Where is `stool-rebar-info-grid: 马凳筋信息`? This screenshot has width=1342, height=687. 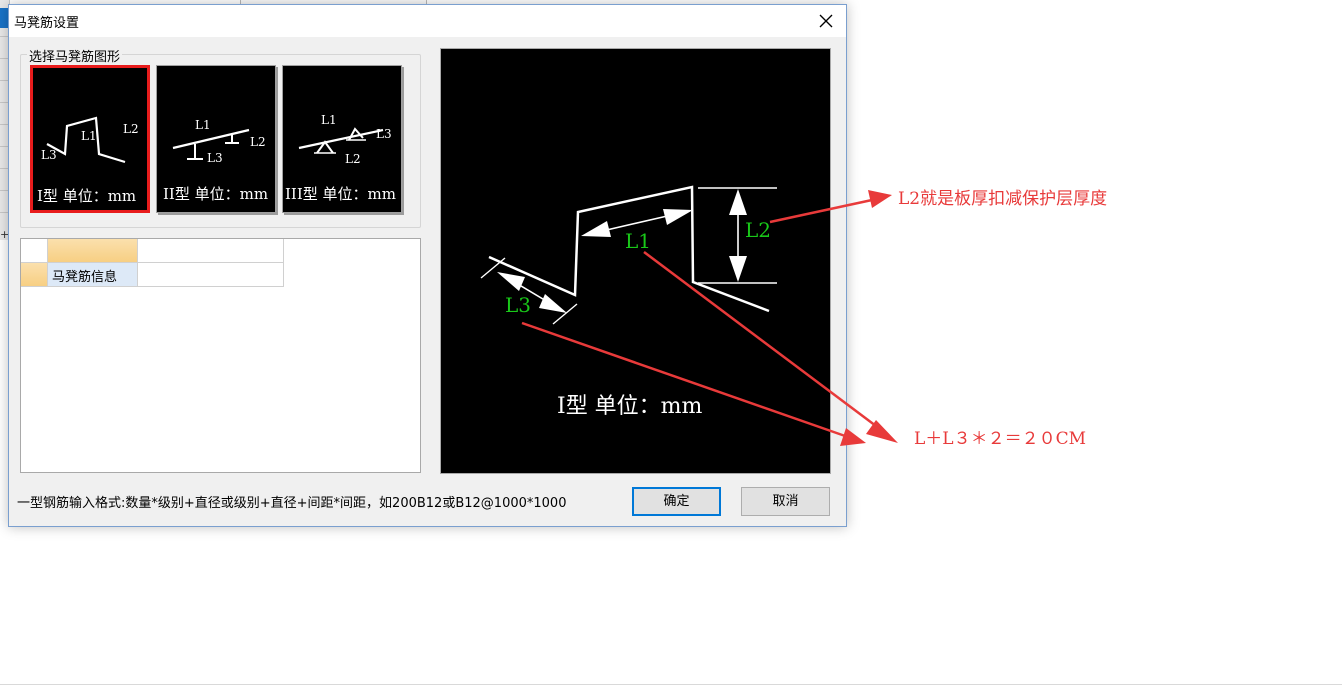 stool-rebar-info-grid: 马凳筋信息 is located at coordinates (220, 355).